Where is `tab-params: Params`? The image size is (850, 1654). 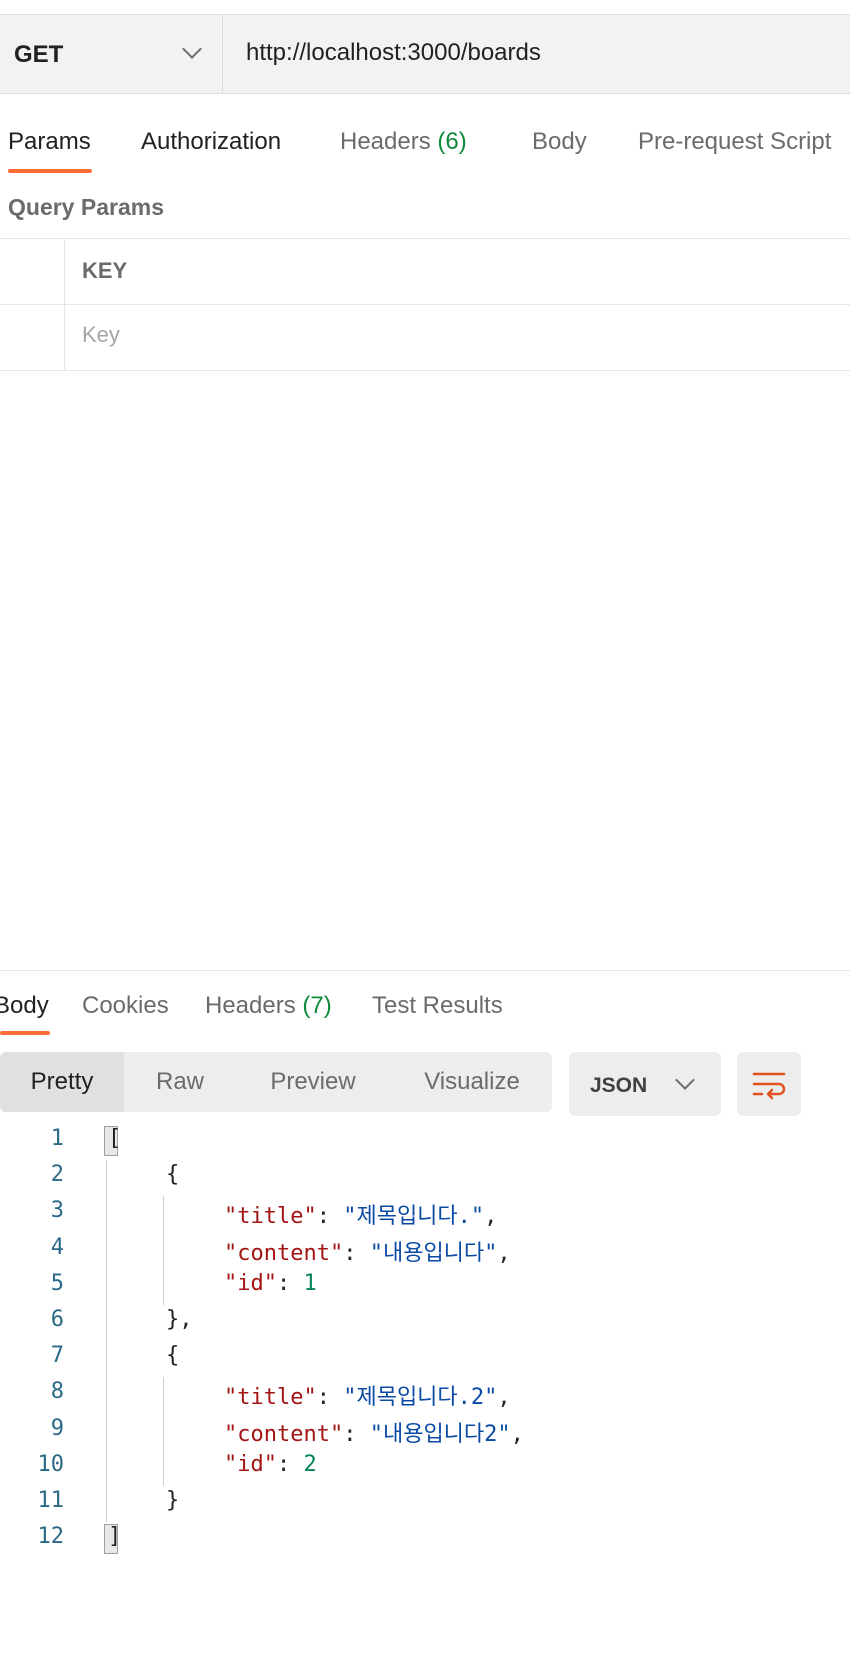 tab-params: Params is located at coordinates (49, 142).